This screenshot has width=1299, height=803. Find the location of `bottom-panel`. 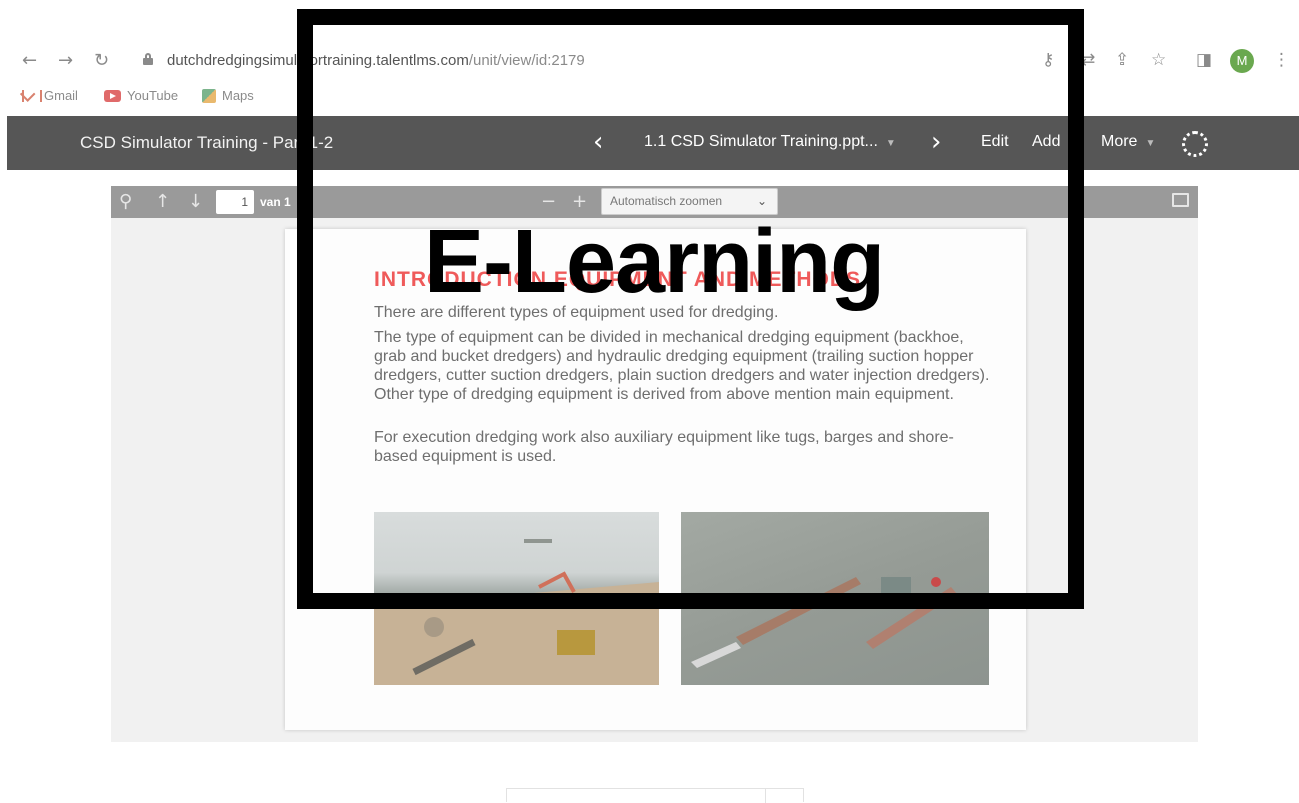

bottom-panel is located at coordinates (655, 795).